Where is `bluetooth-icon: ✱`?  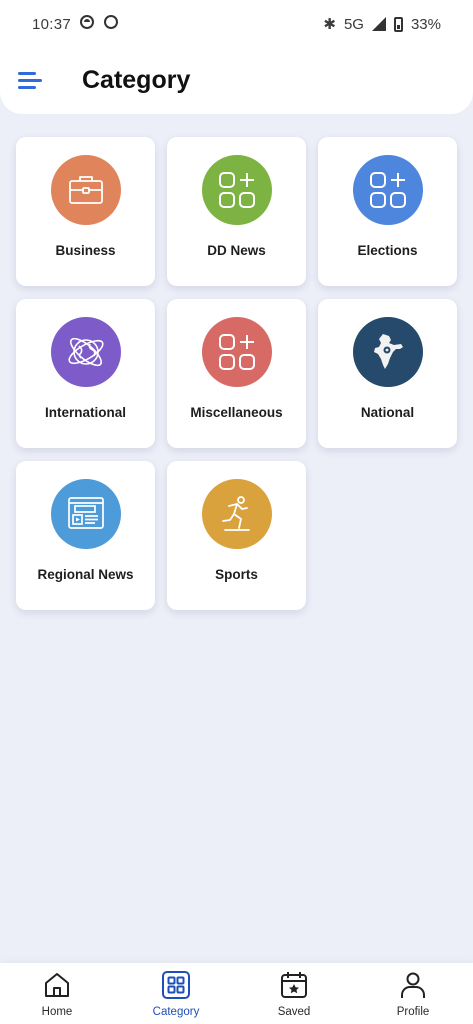 bluetooth-icon: ✱ is located at coordinates (329, 24).